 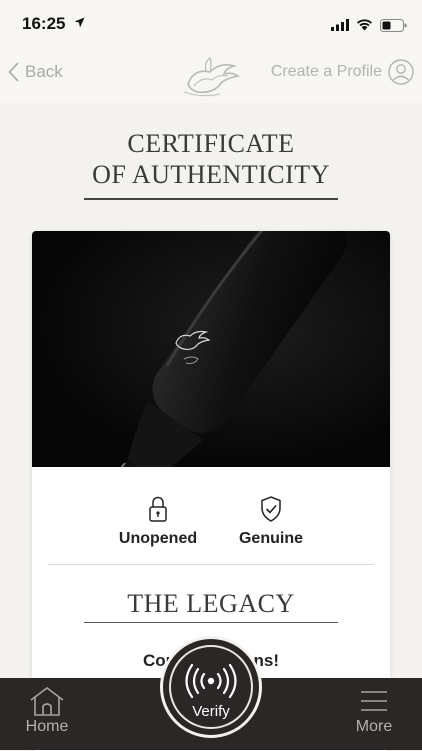 I want to click on nav-bar: Back Create a Profile, so click(x=211, y=75).